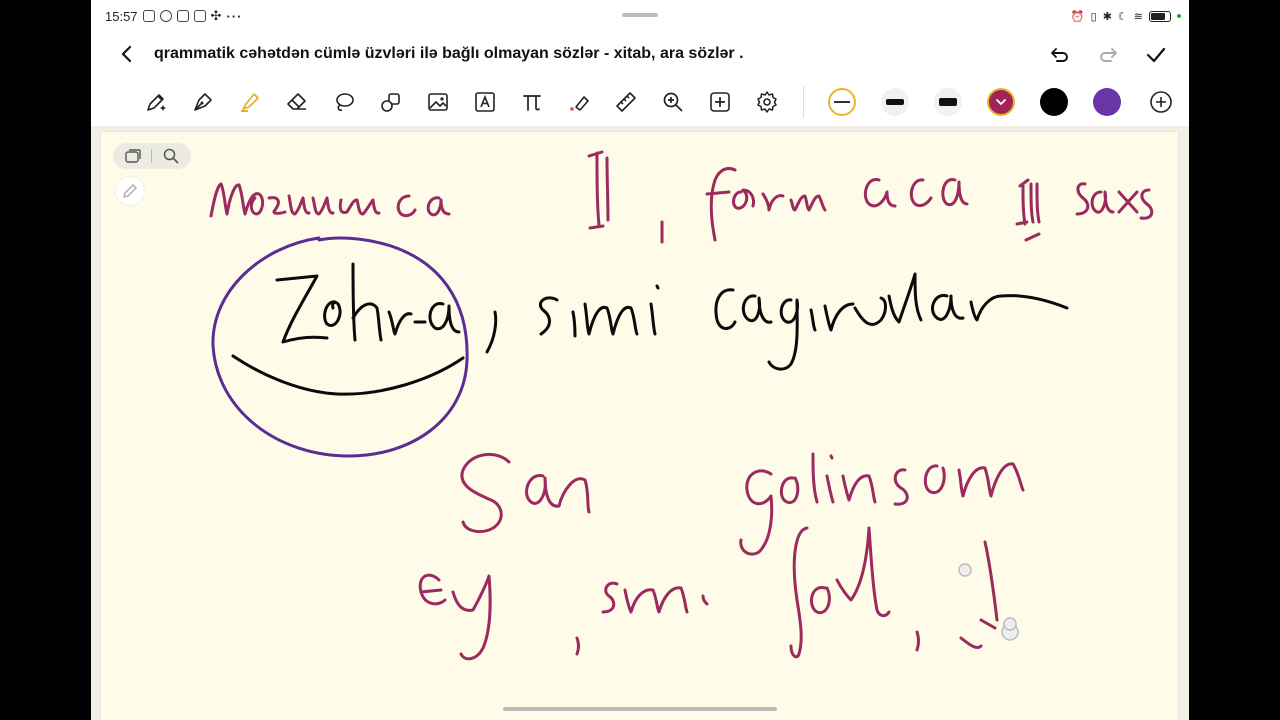 The height and width of the screenshot is (720, 1280). I want to click on settings-icon, so click(767, 102).